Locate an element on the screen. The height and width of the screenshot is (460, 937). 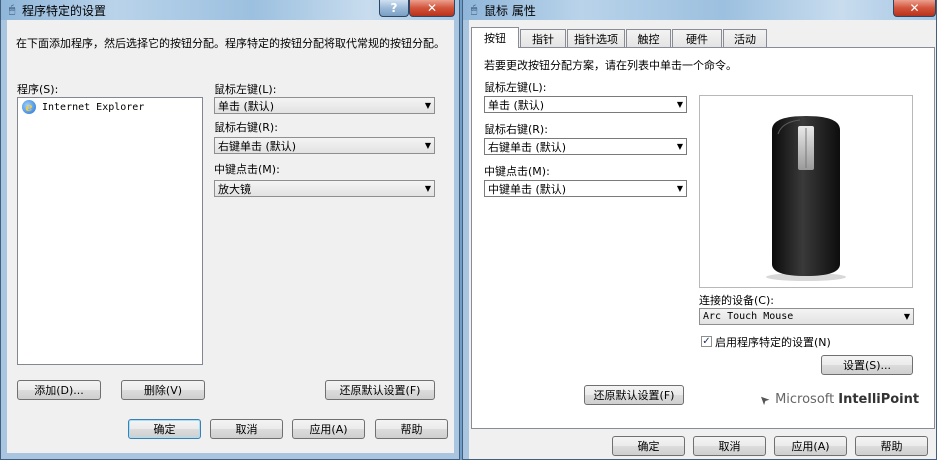
left-close-caption-button: ✕ is located at coordinates (432, 8).